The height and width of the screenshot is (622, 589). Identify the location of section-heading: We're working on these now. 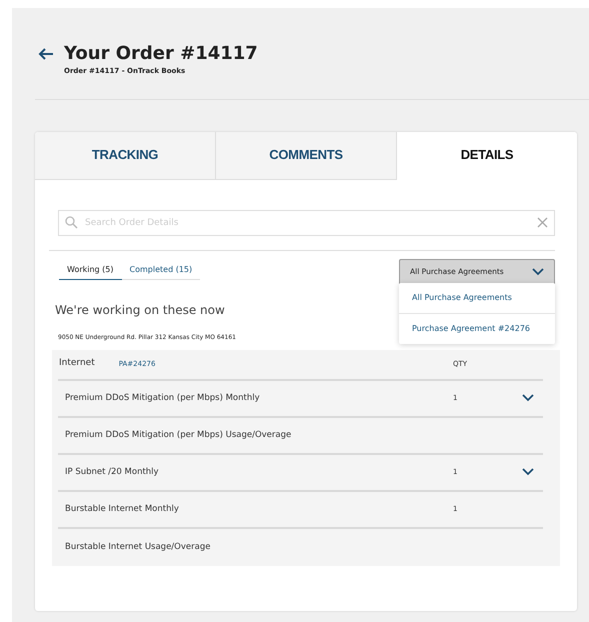
(140, 310).